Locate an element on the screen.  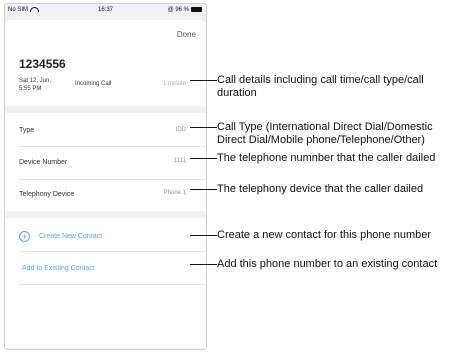
add-contact-icon: + is located at coordinates (24, 236).